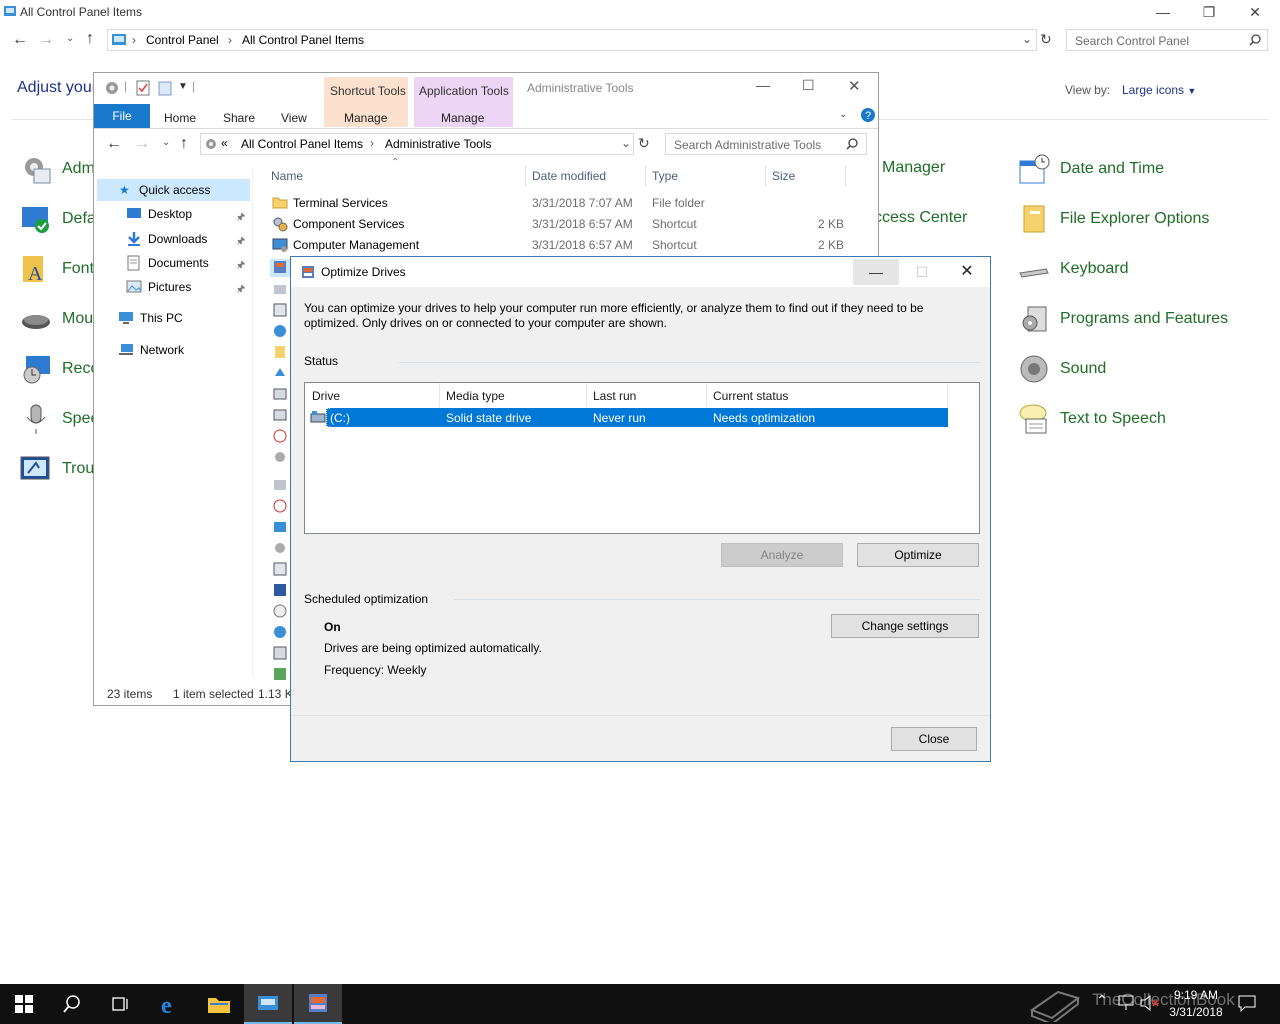  I want to click on start-button, so click(24, 1004).